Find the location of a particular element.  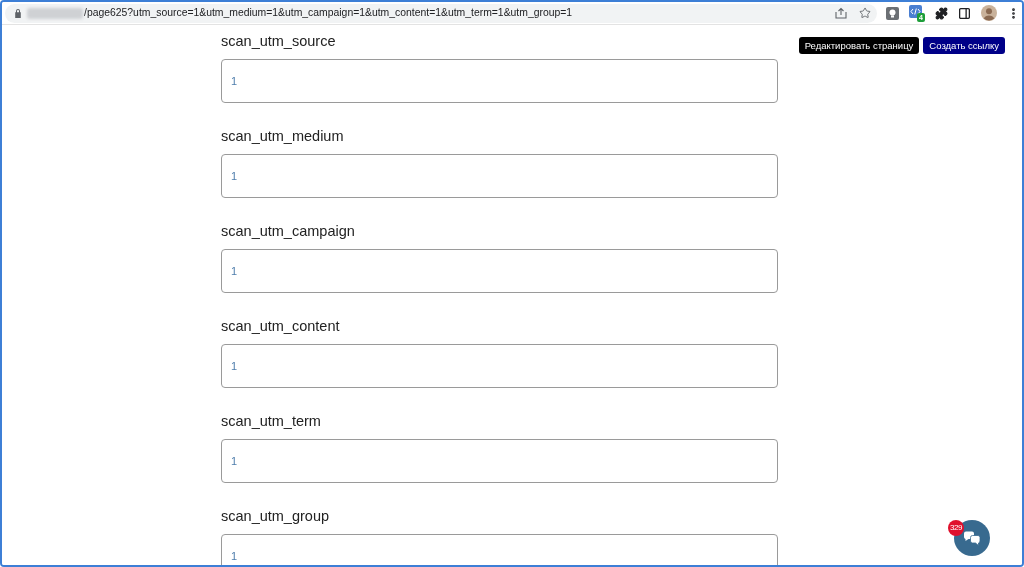

chat-bubbles-icon is located at coordinates (972, 538).